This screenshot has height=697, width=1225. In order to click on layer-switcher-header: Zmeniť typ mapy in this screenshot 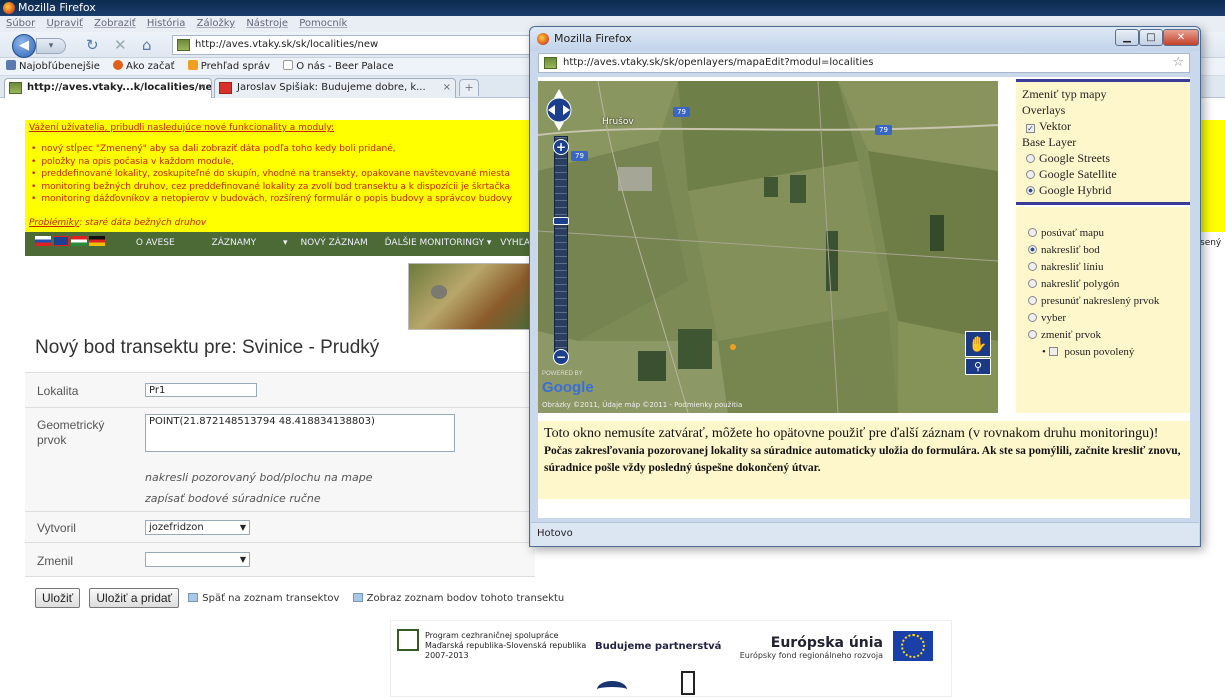, I will do `click(1103, 94)`.